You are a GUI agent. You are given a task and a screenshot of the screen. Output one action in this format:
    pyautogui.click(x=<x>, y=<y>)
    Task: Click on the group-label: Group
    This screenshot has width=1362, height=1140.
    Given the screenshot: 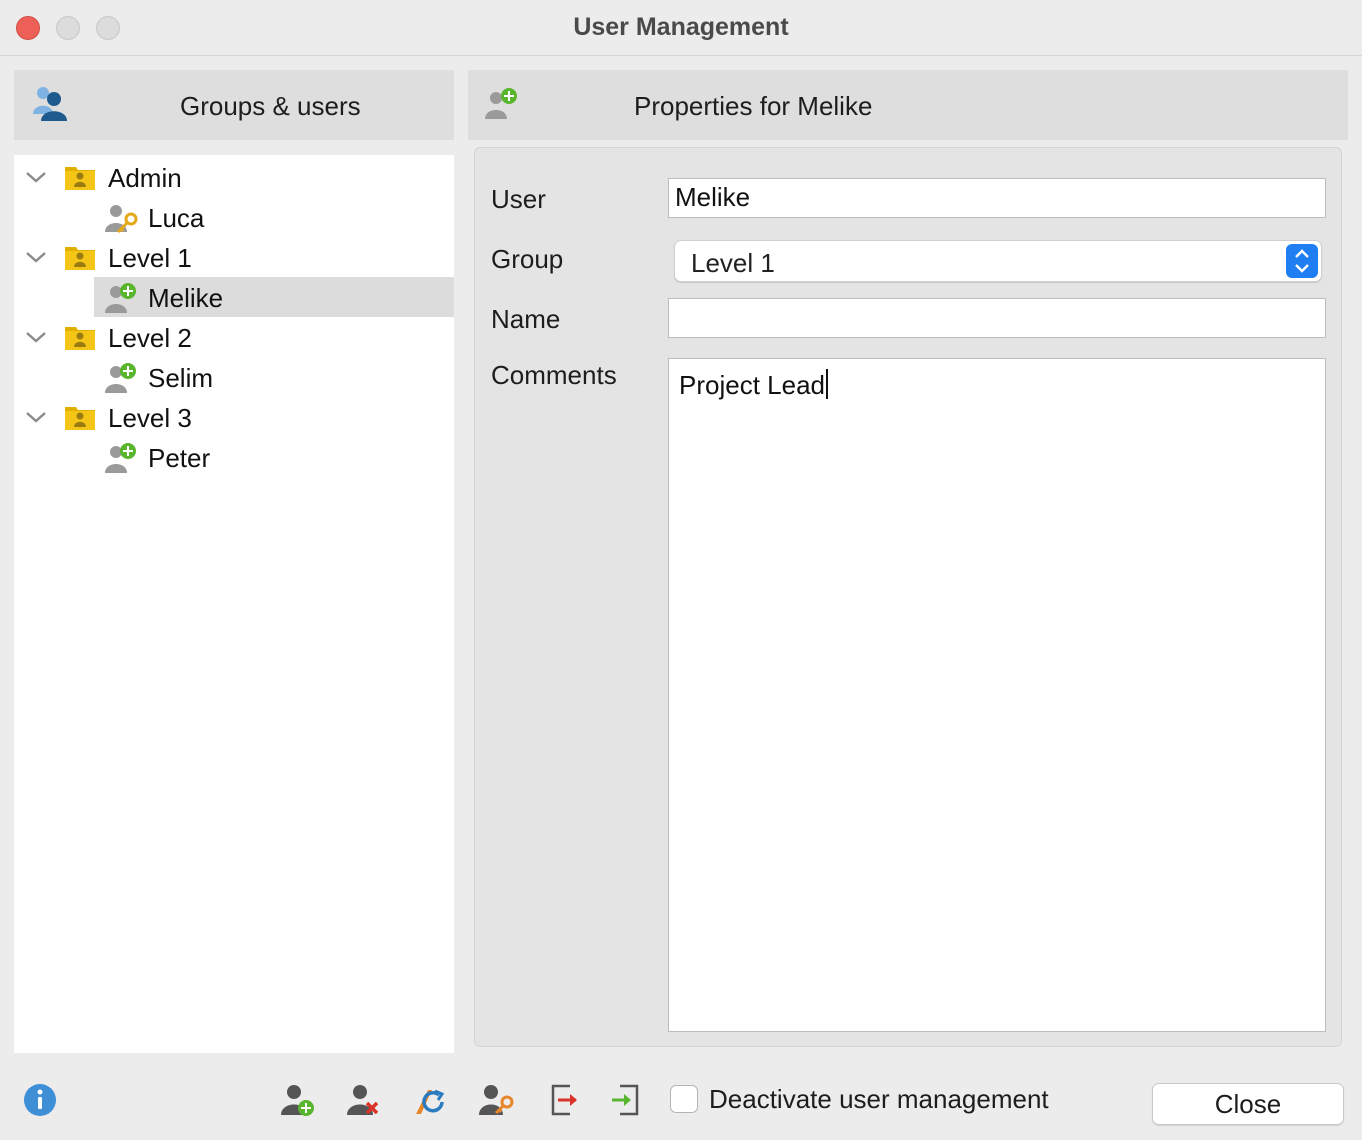 What is the action you would take?
    pyautogui.click(x=527, y=259)
    